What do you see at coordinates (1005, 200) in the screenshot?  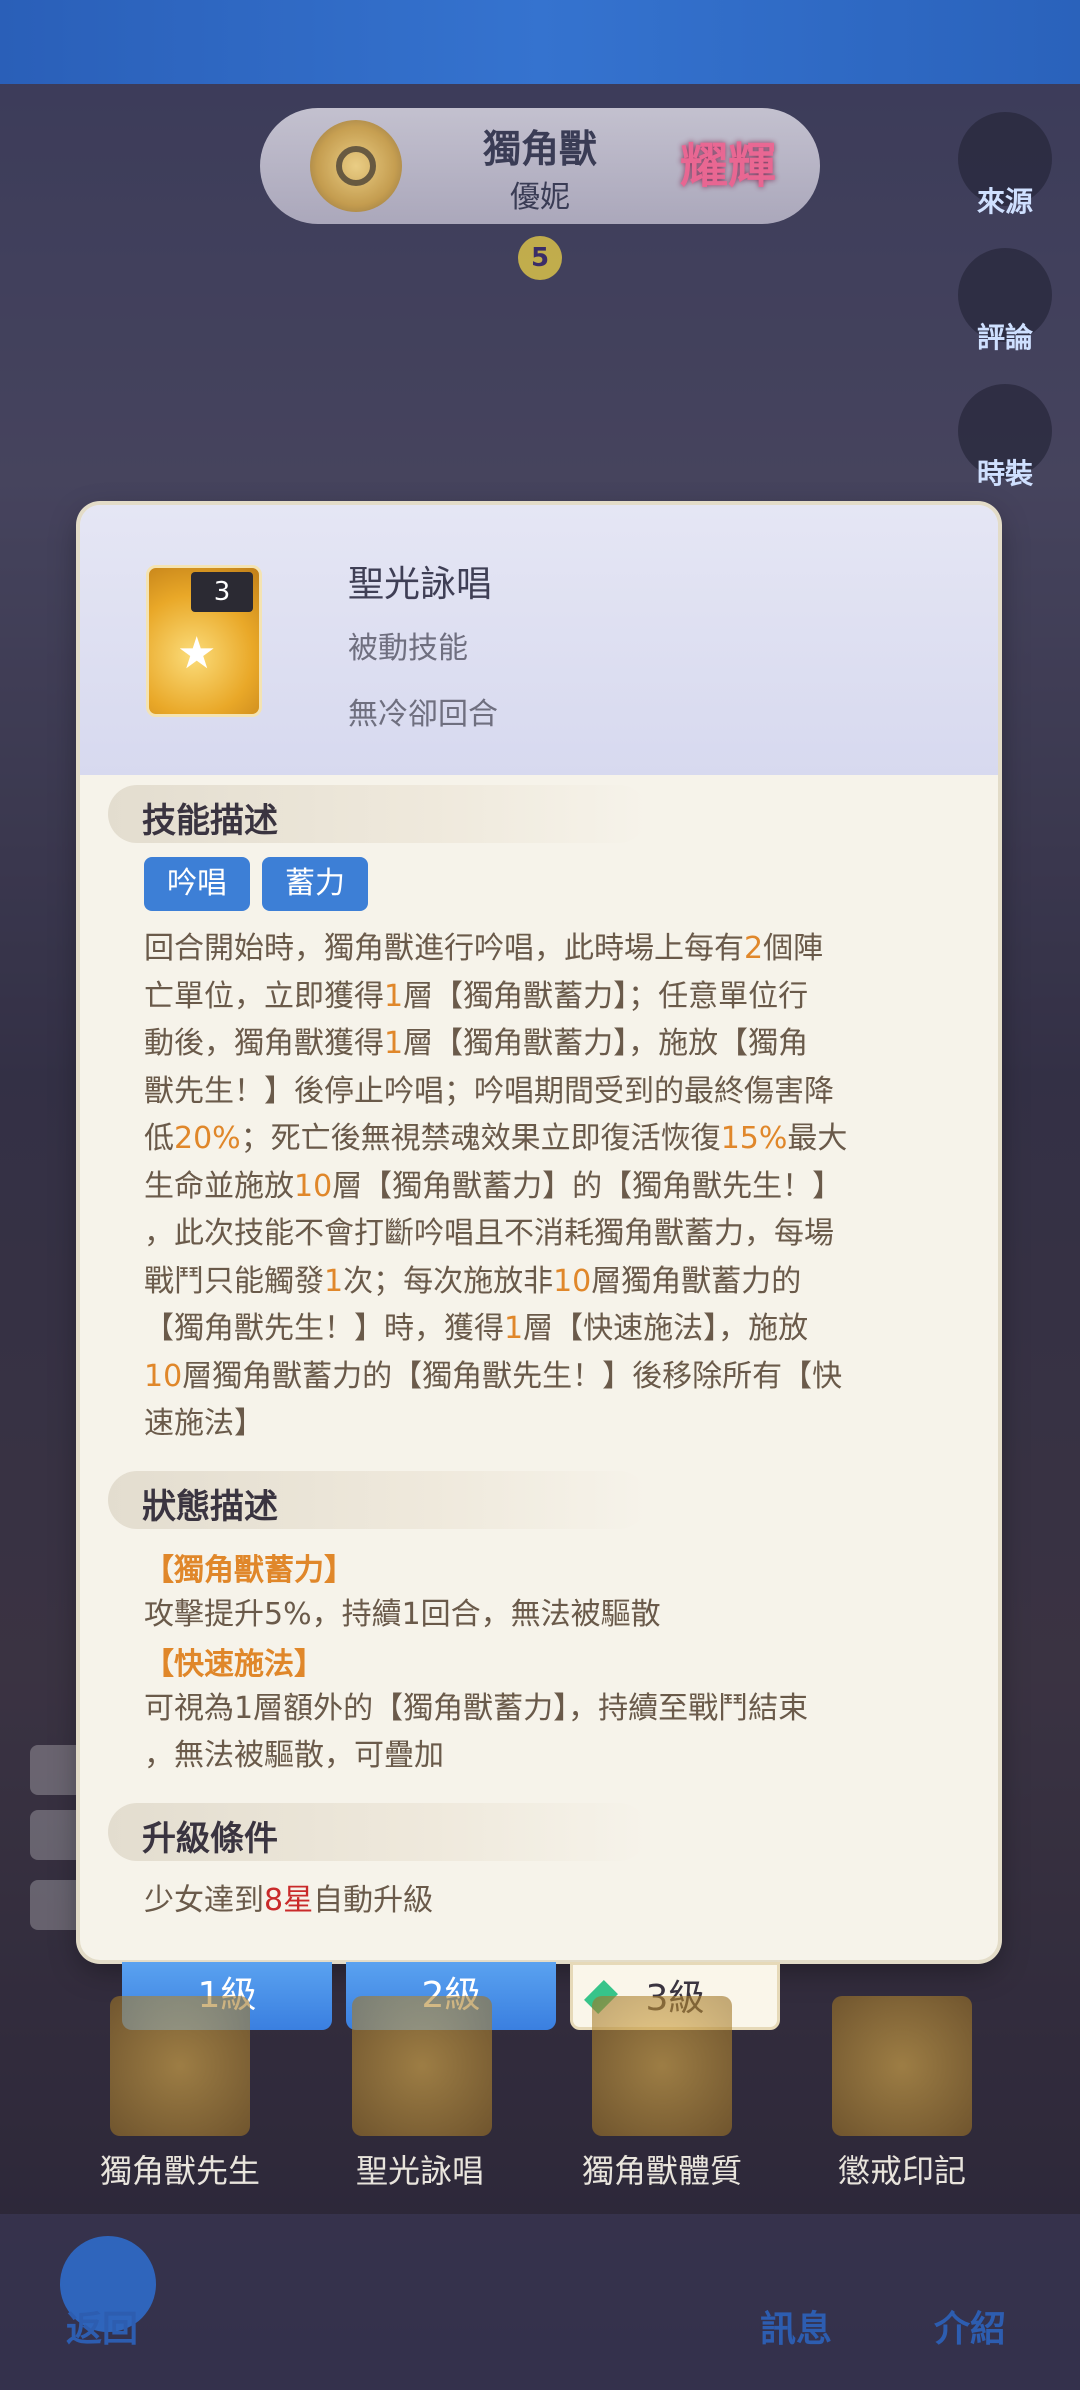 I see `side-source-label: 來源` at bounding box center [1005, 200].